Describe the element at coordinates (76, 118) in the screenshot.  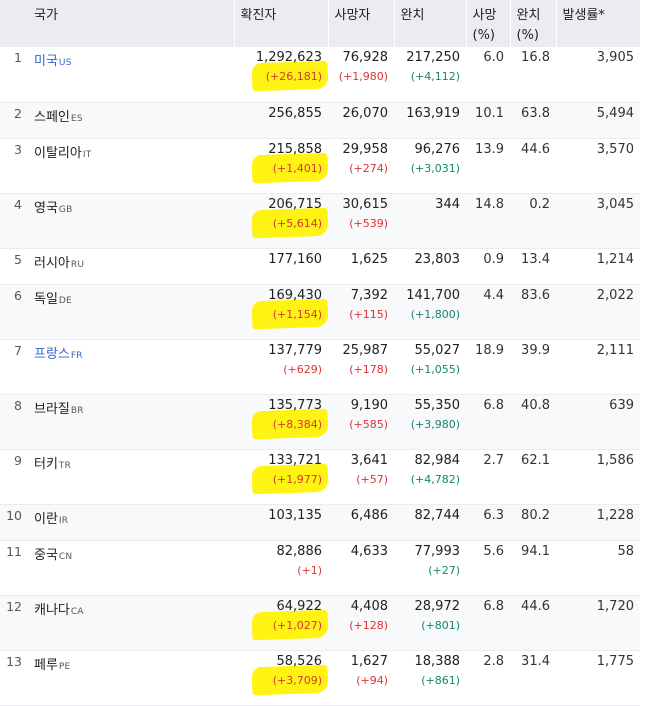
I see `country-code: ES` at that location.